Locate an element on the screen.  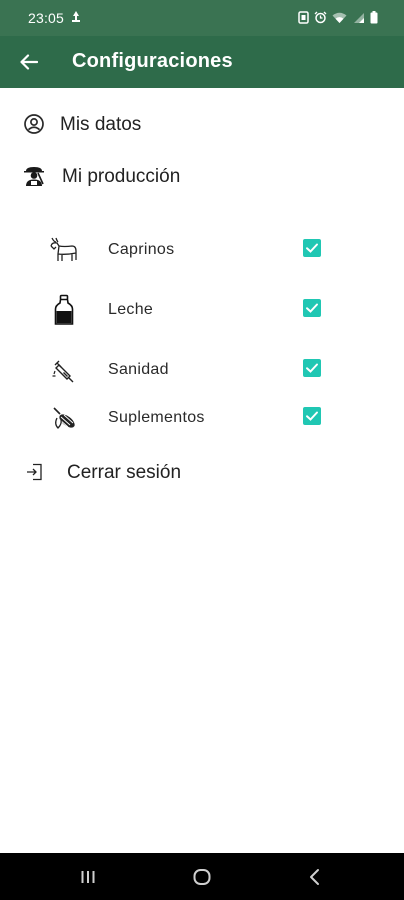
menu-item-label: Mi producción is located at coordinates (121, 176).